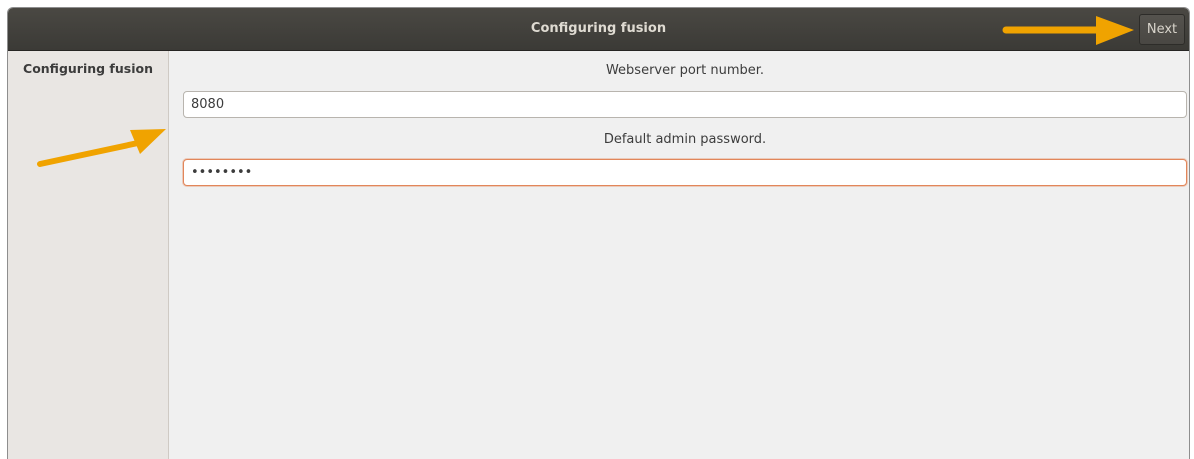 This screenshot has width=1194, height=459. Describe the element at coordinates (88, 255) in the screenshot. I see `sidebar: Configuring fusion` at that location.